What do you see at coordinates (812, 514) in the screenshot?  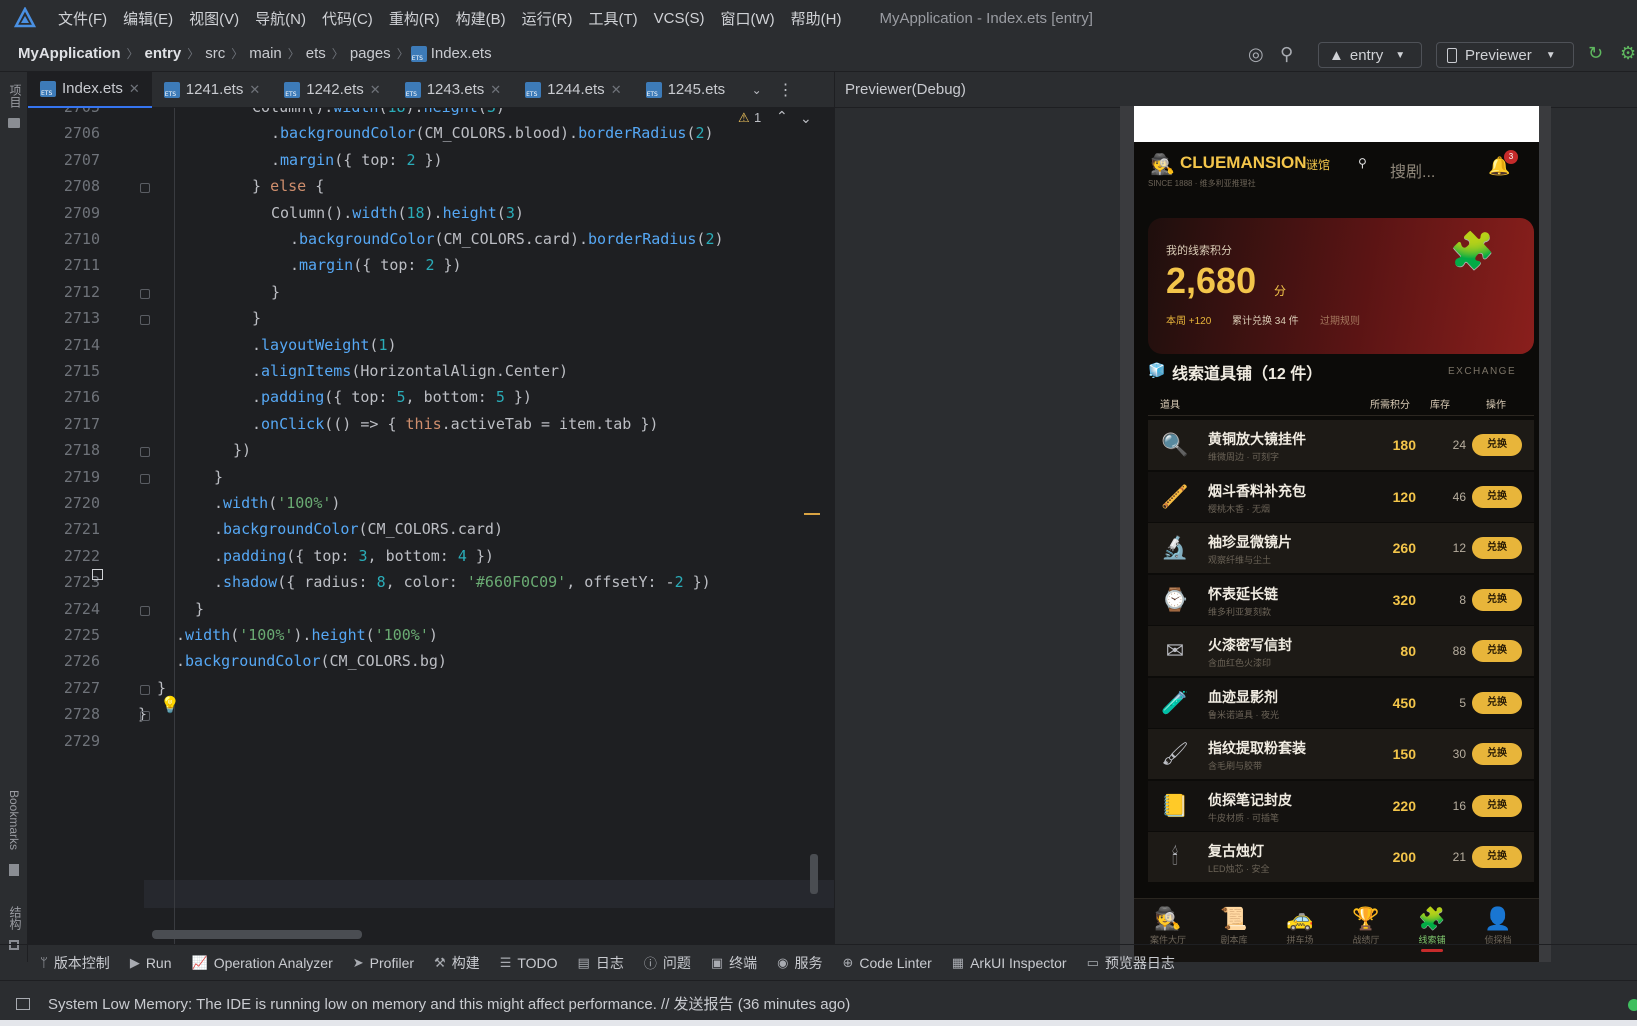 I see `warning-marker` at bounding box center [812, 514].